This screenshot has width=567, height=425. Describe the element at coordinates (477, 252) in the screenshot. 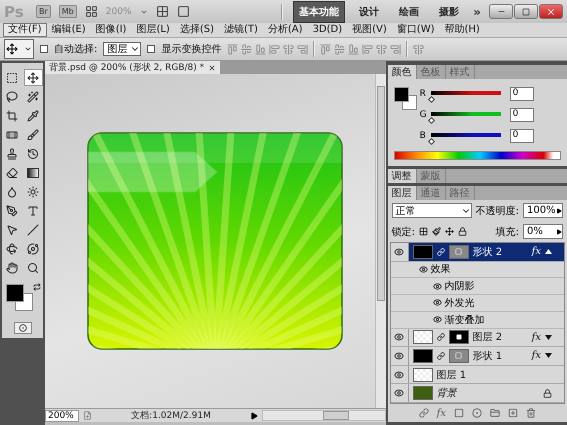

I see `layer-row: 形状 2 fx` at that location.